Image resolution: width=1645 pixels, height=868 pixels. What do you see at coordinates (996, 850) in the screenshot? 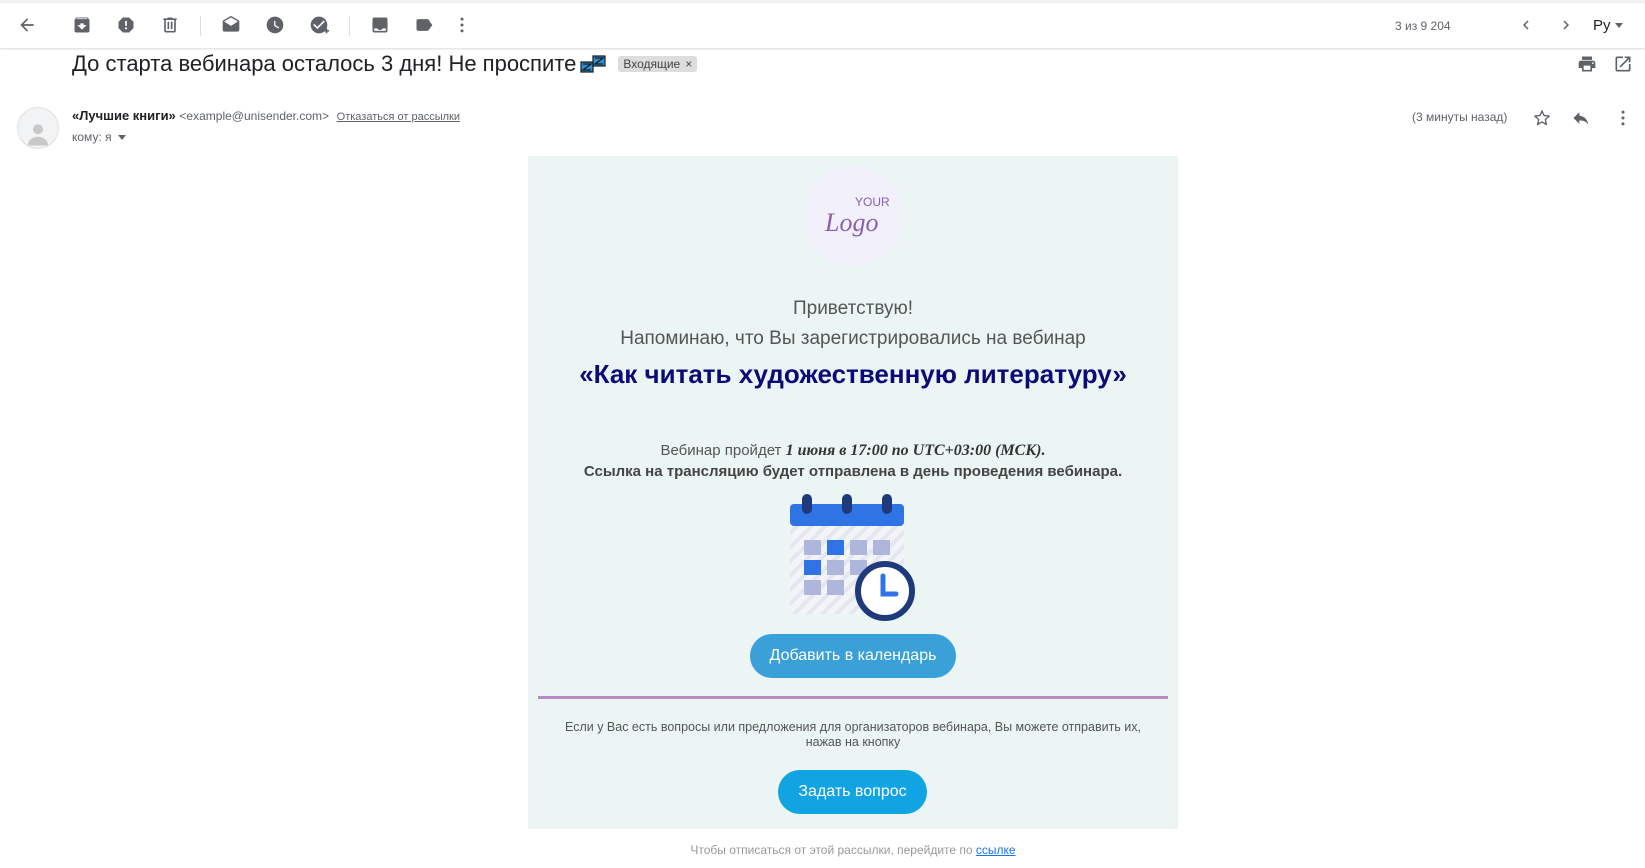
I see `footer-unsubscribe-link: ссылке` at bounding box center [996, 850].